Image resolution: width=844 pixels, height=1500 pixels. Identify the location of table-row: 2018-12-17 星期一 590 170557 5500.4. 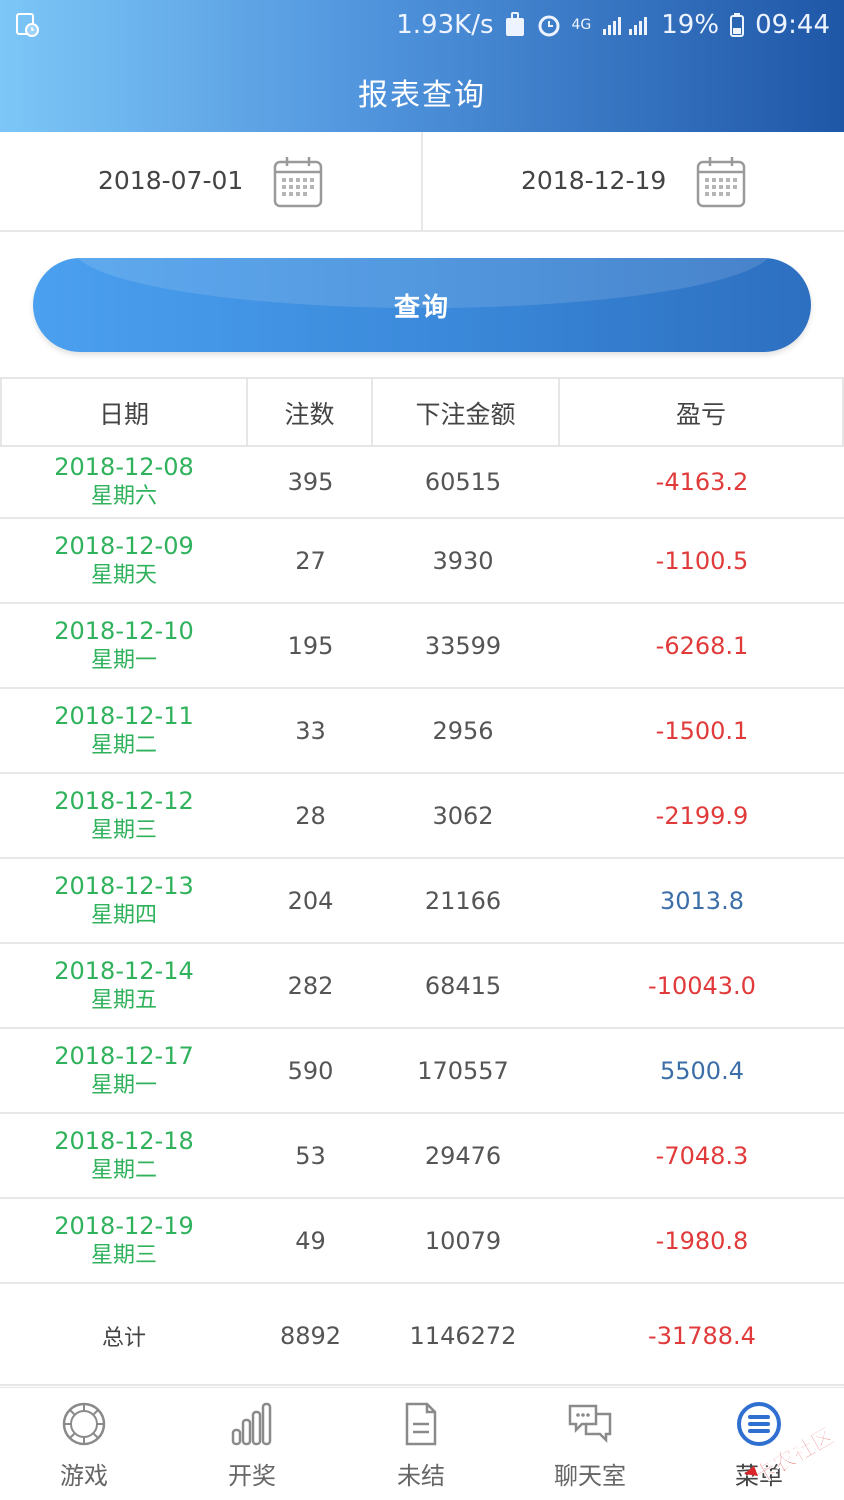
(422, 1071).